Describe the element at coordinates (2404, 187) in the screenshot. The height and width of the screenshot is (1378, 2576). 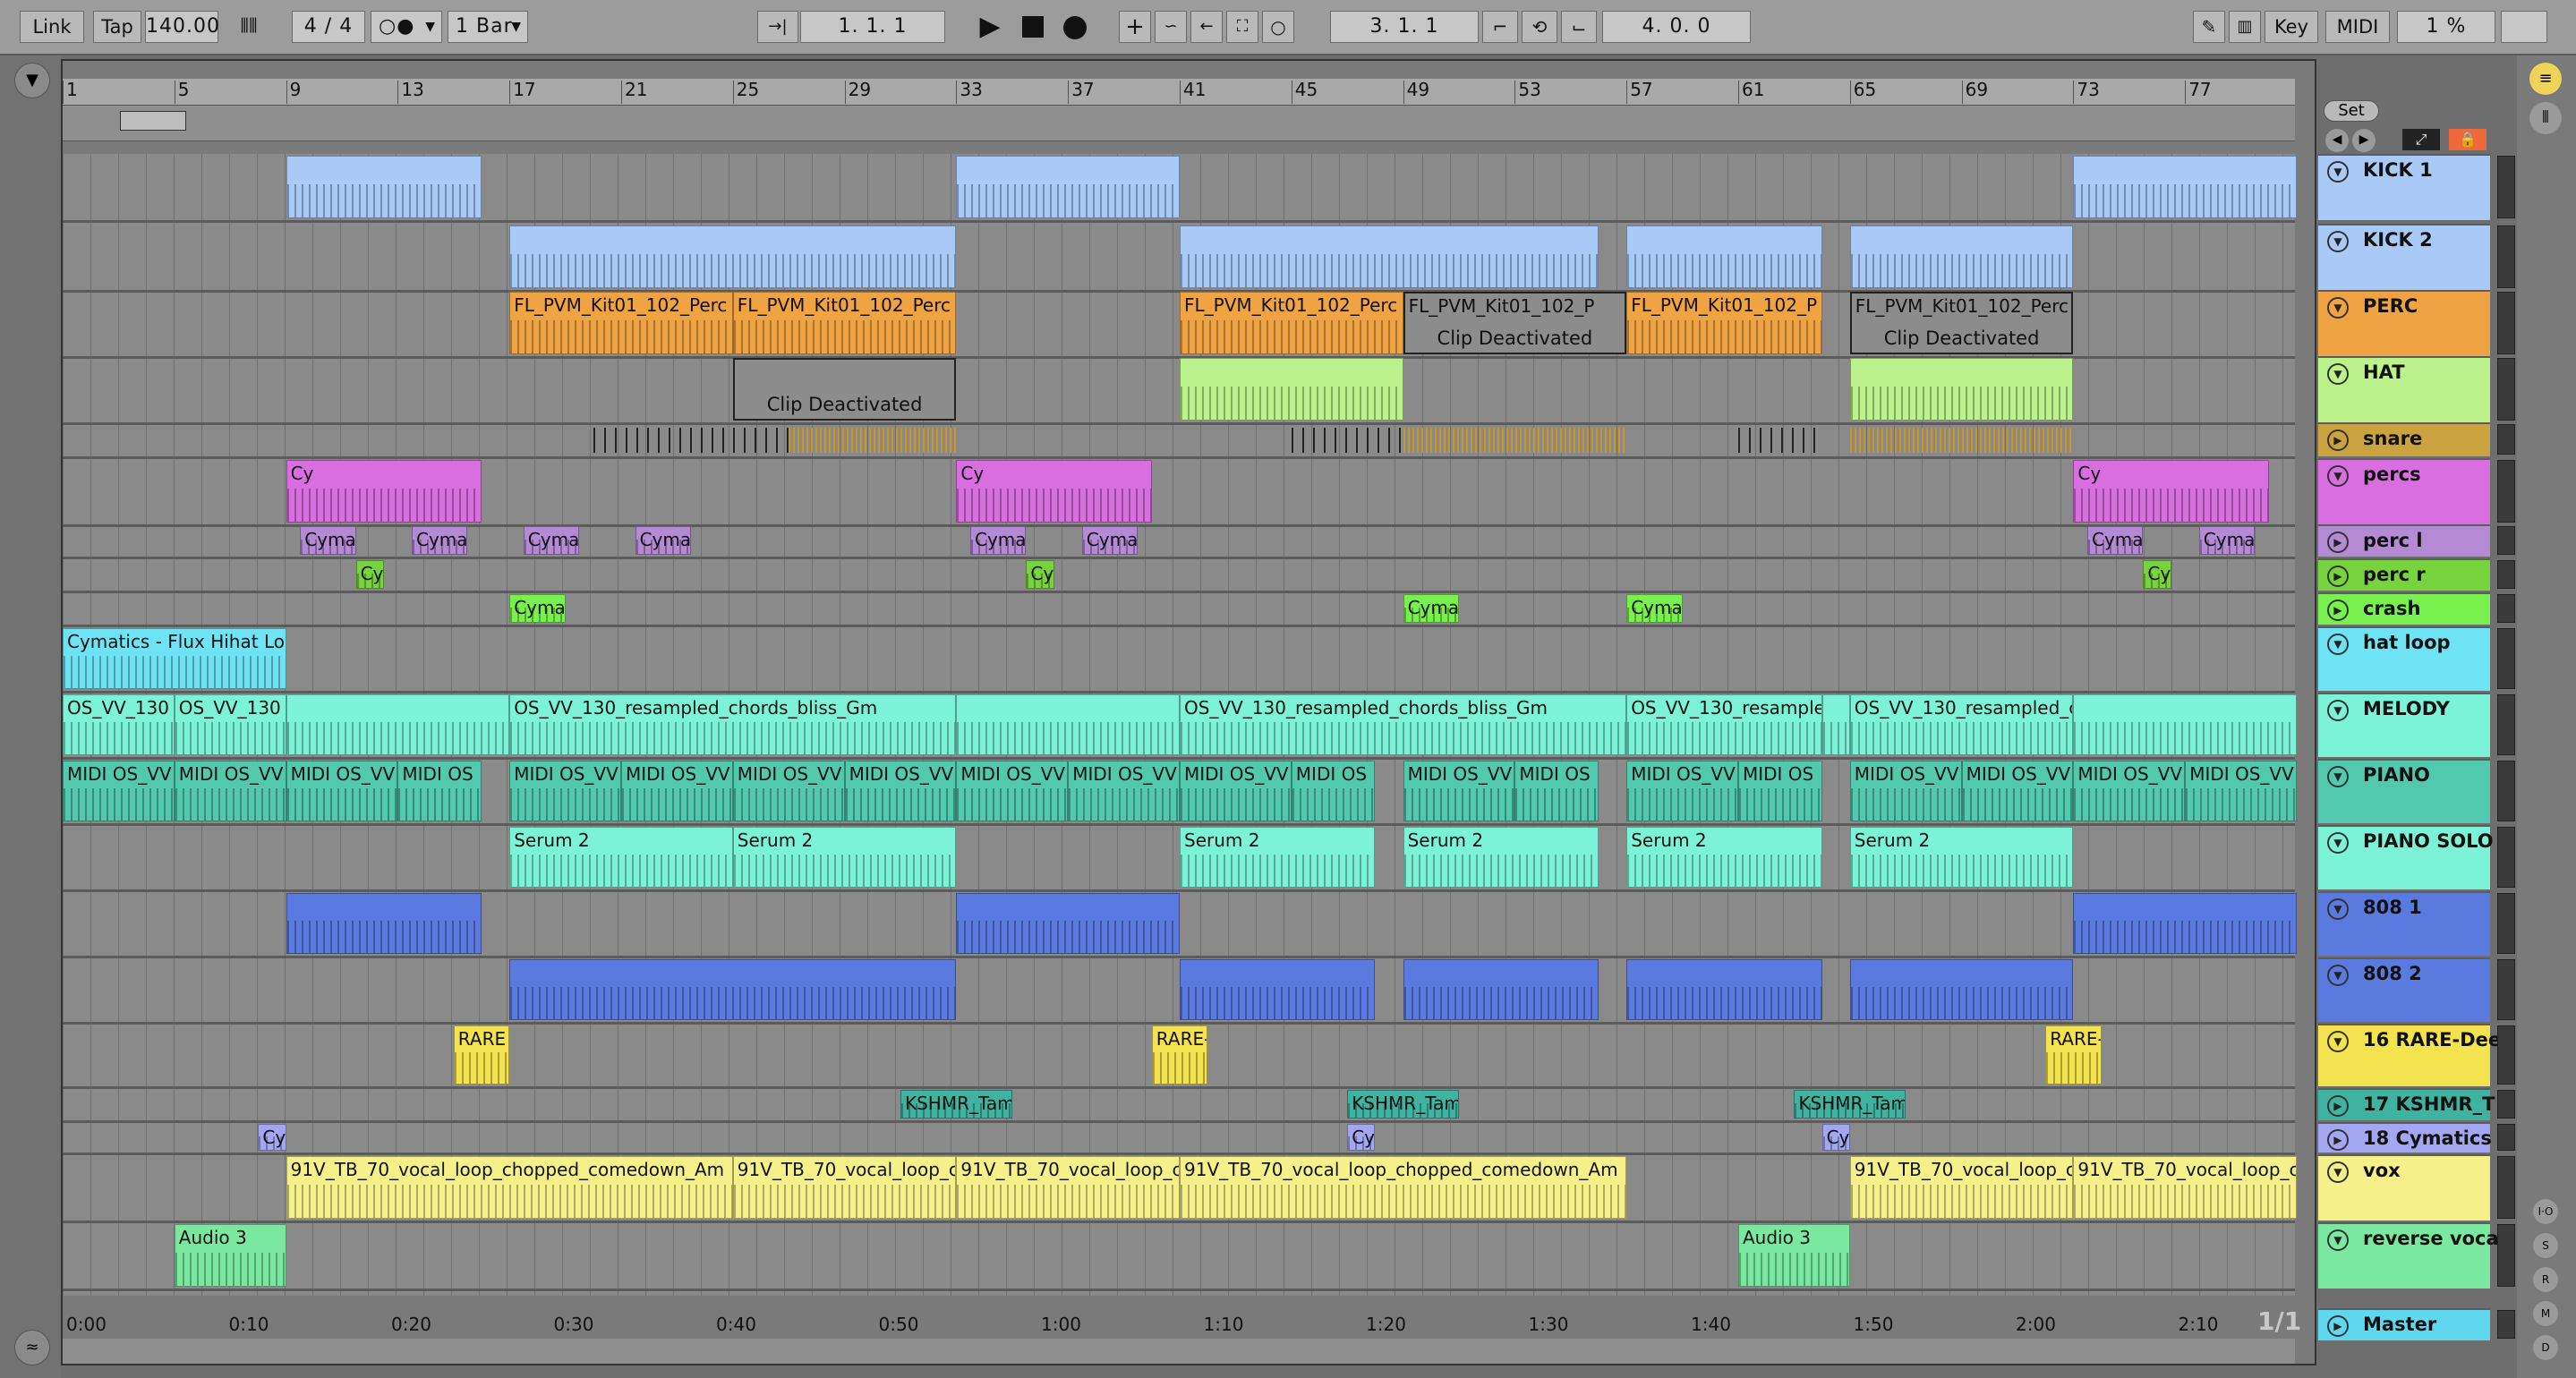
I see `track-header: ▼ KICK 1` at that location.